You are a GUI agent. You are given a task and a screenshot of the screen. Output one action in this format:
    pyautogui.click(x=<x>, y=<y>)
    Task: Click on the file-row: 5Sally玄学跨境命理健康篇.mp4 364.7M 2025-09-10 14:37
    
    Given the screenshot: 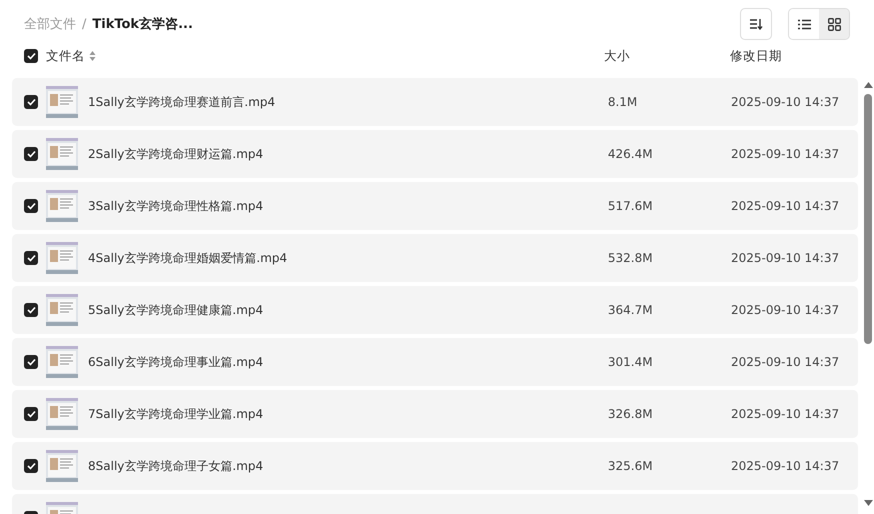 What is the action you would take?
    pyautogui.click(x=435, y=310)
    